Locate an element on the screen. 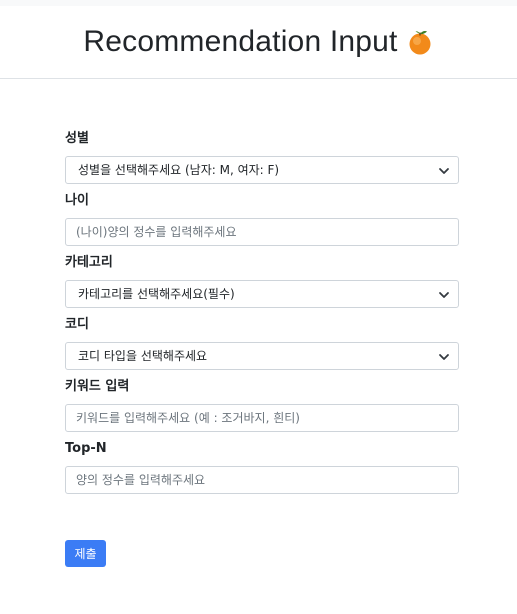 This screenshot has height=614, width=517. gender-select: 성별을 선택해주세요 (남자: M, 여자: F) is located at coordinates (262, 170).